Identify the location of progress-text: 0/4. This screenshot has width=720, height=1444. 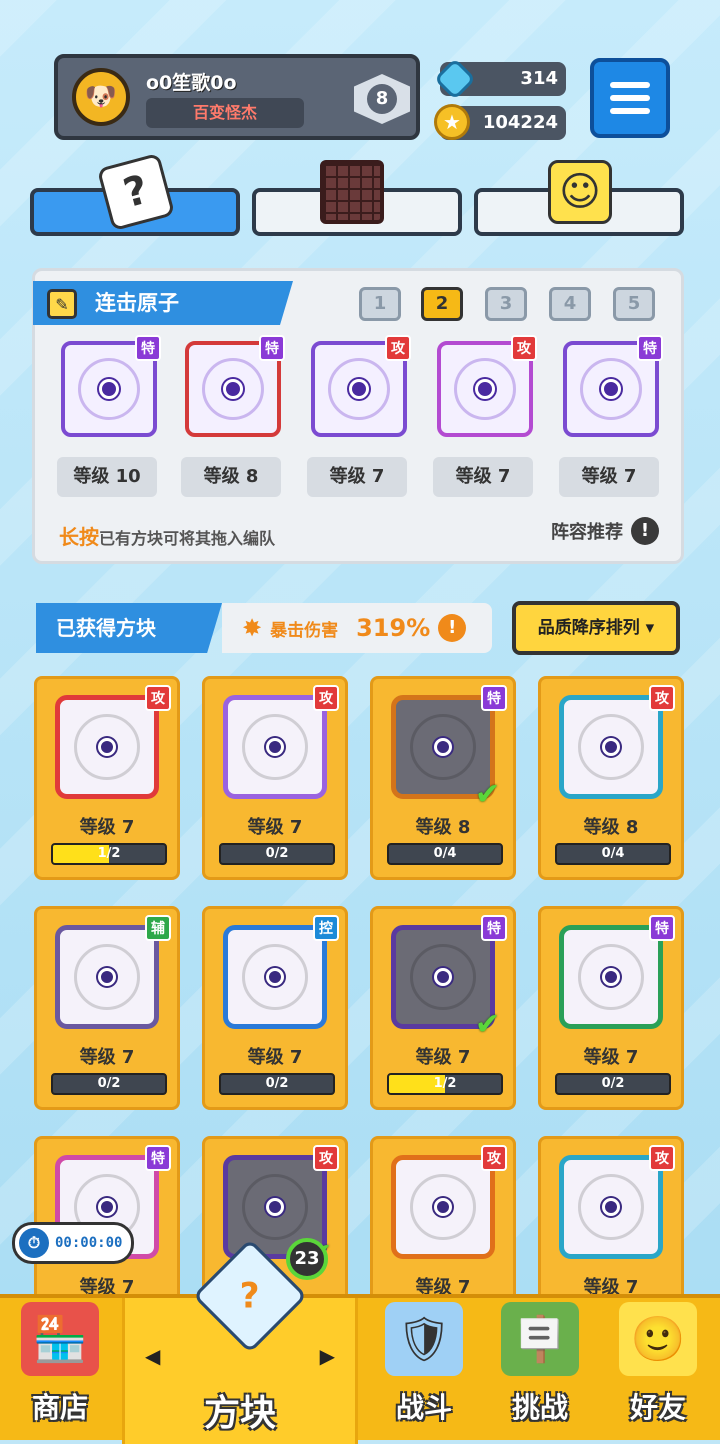
(445, 853).